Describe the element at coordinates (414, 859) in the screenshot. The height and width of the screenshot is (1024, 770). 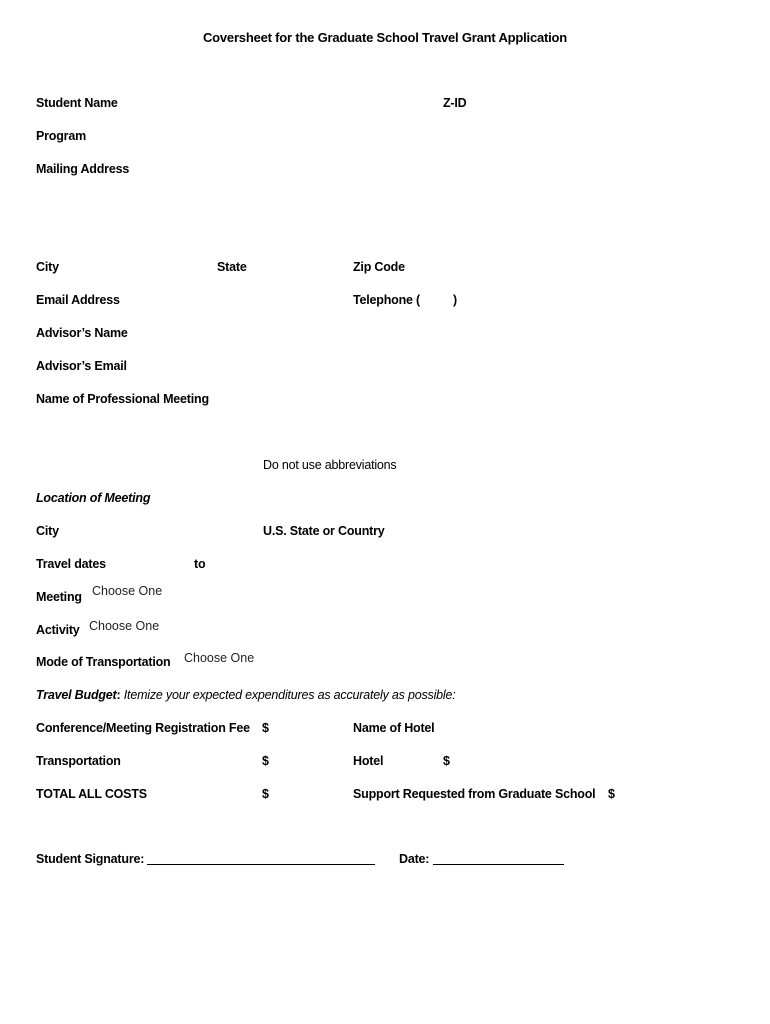
I see `date-label: Date:` at that location.